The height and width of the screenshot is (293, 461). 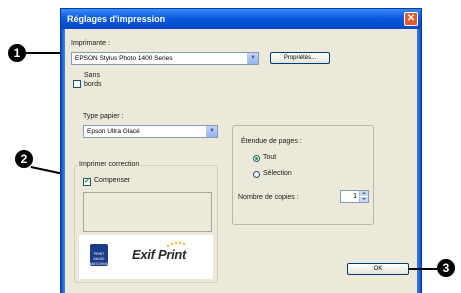 I want to click on window-title: Réglages d'impression, so click(x=116, y=19).